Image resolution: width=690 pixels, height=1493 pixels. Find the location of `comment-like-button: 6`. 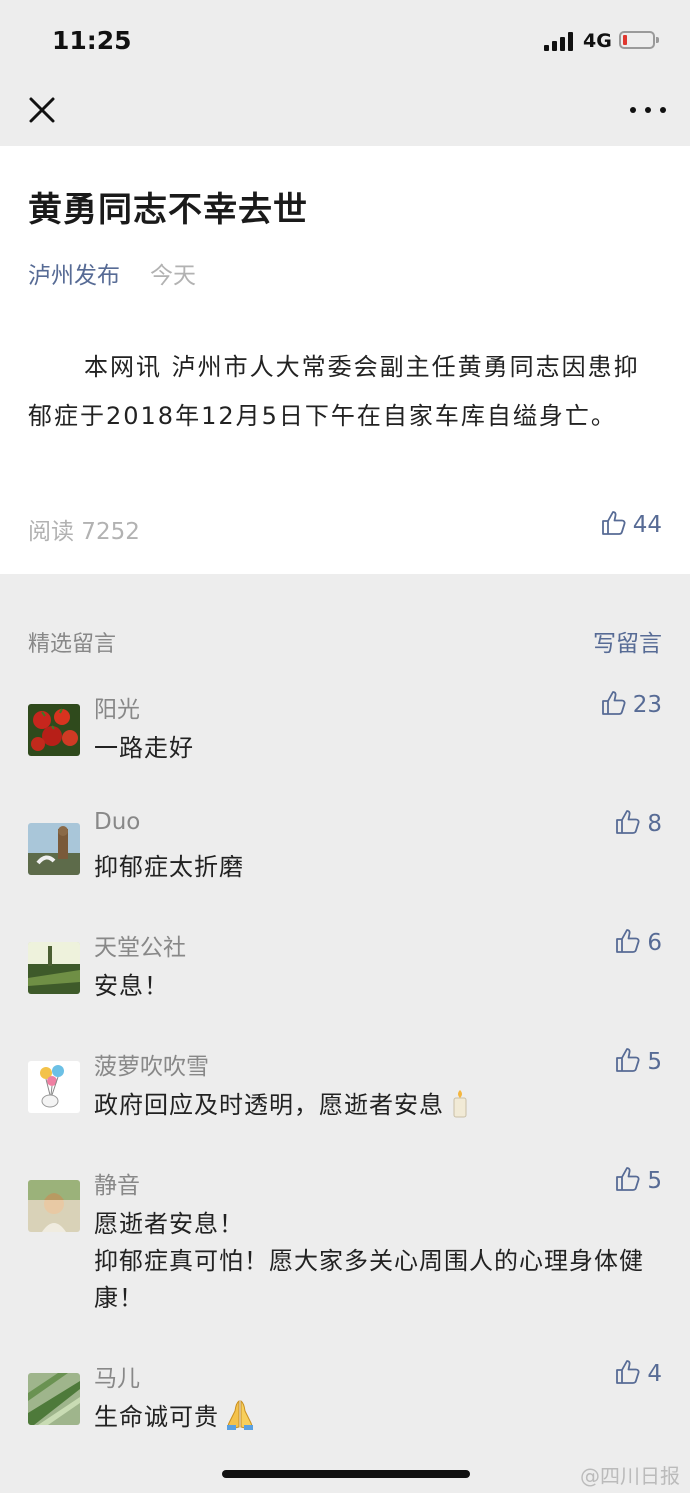

comment-like-button: 6 is located at coordinates (638, 942).